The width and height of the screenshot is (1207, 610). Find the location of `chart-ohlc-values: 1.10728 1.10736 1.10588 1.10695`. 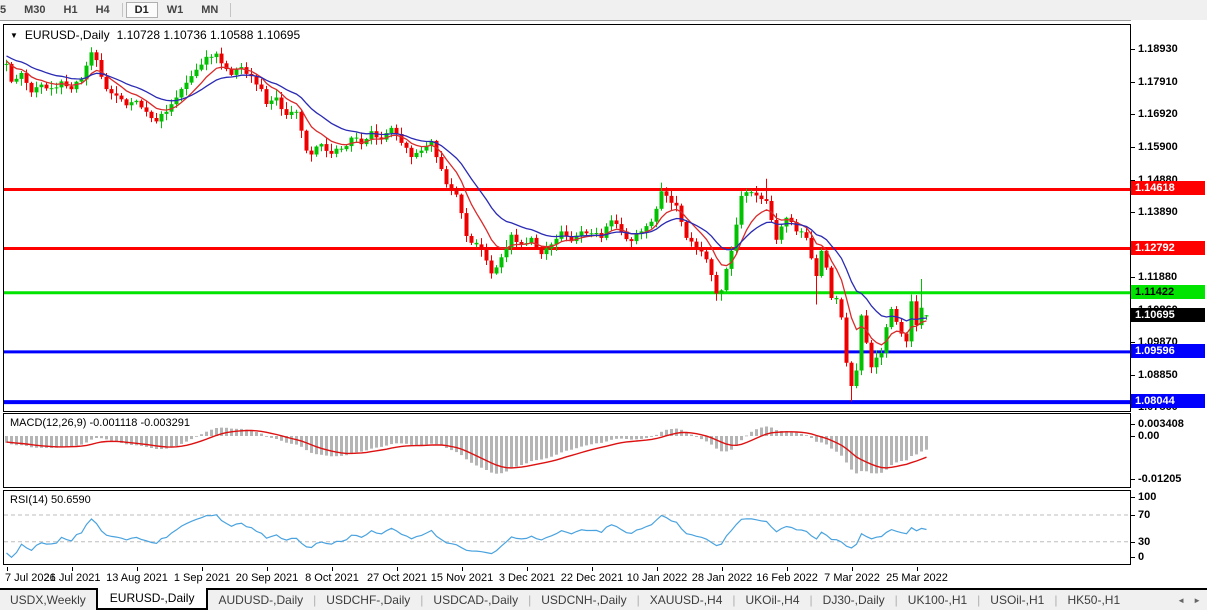

chart-ohlc-values: 1.10728 1.10736 1.10588 1.10695 is located at coordinates (208, 35).